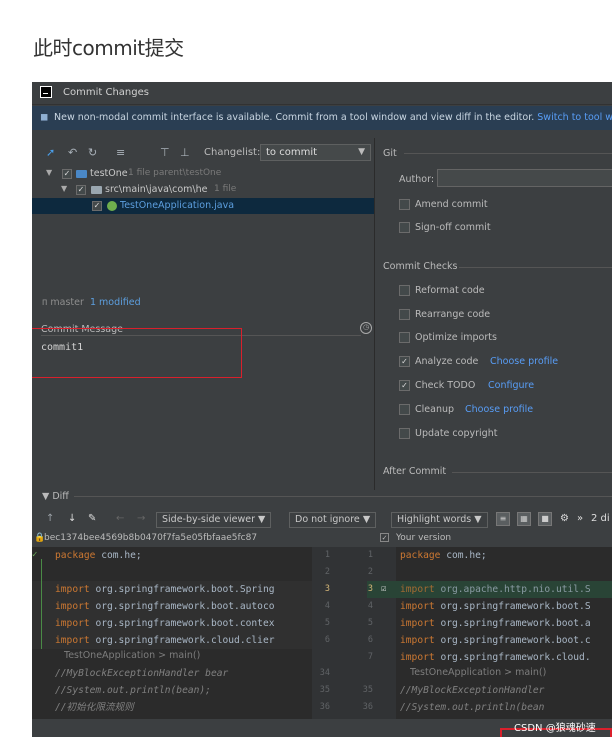 The image size is (612, 737). Describe the element at coordinates (208, 519) in the screenshot. I see `viewer-value: Side-by-side viewer` at that location.